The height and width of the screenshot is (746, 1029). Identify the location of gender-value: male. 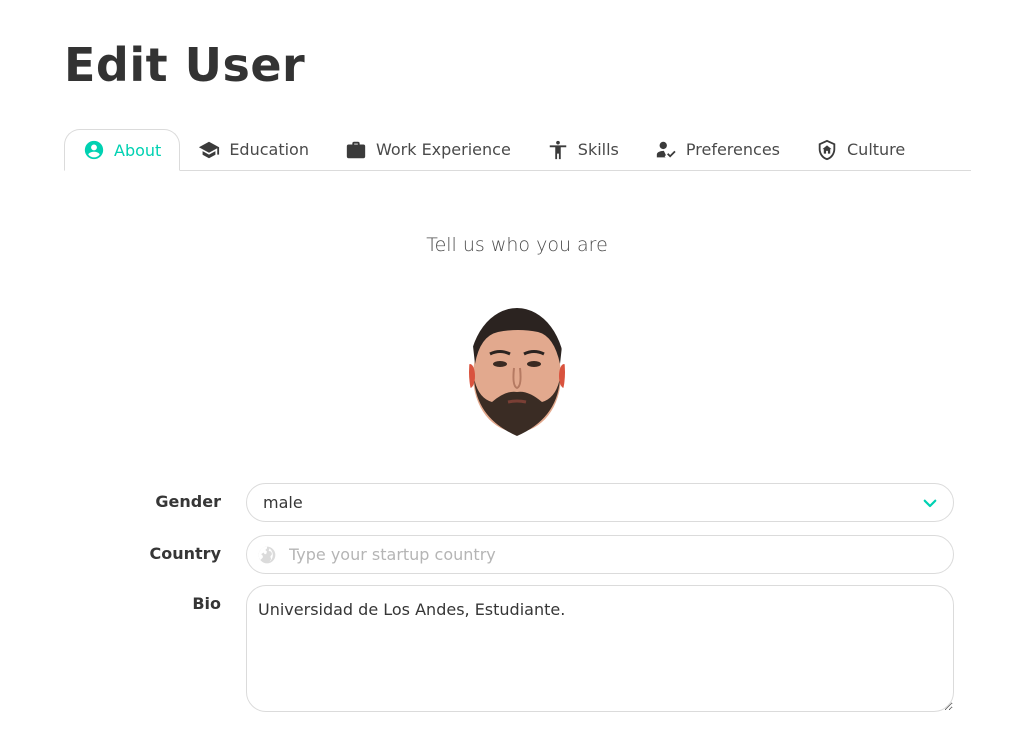
(283, 502).